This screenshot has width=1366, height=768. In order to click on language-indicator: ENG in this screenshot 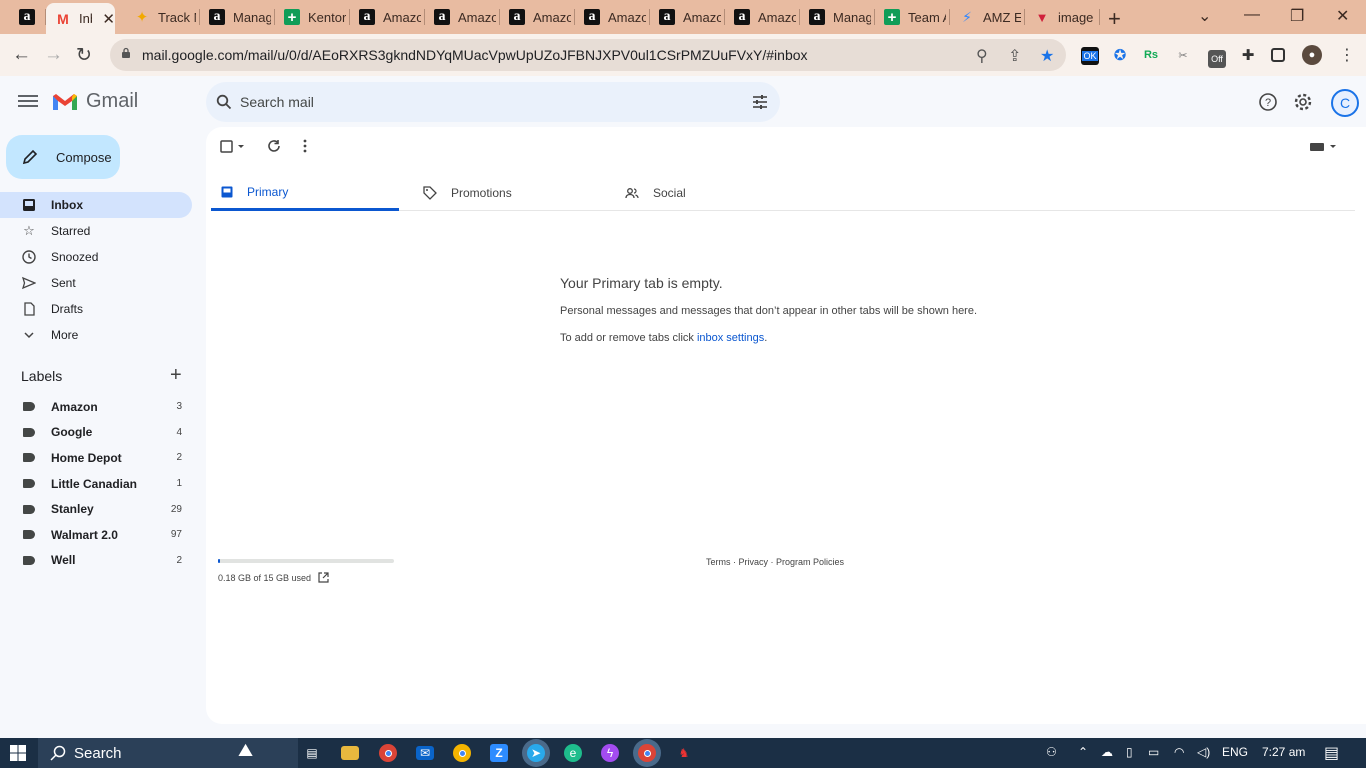, I will do `click(1235, 752)`.